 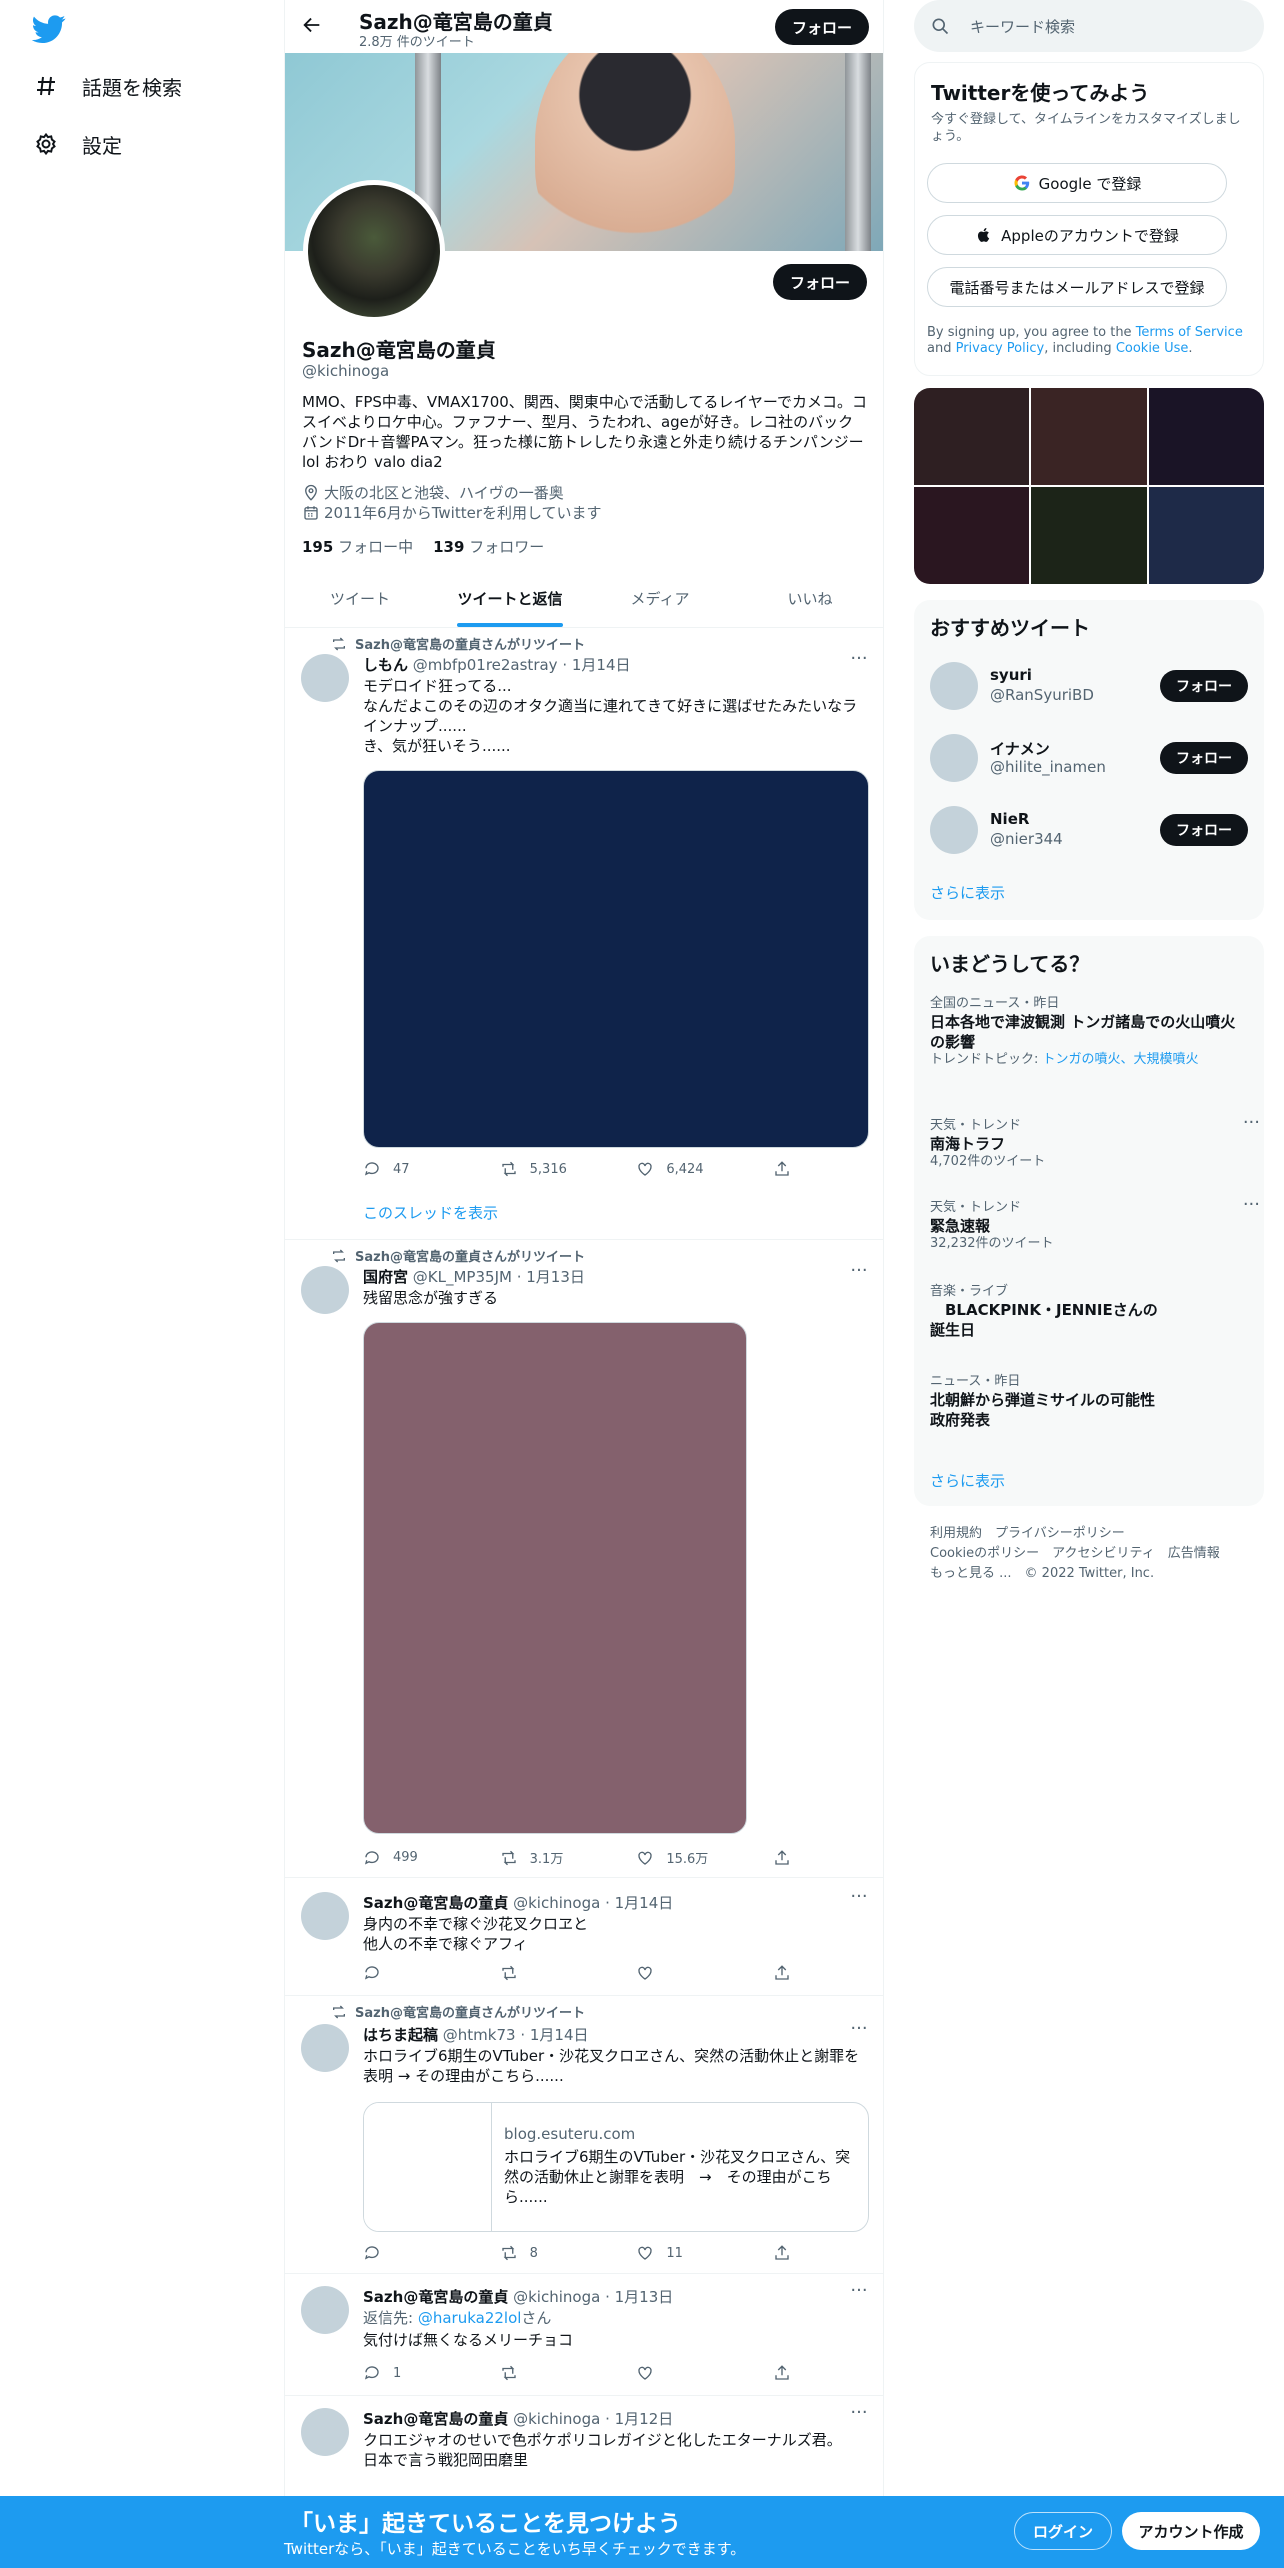 What do you see at coordinates (107, 86) in the screenshot?
I see `nav-explore: 話題を検索` at bounding box center [107, 86].